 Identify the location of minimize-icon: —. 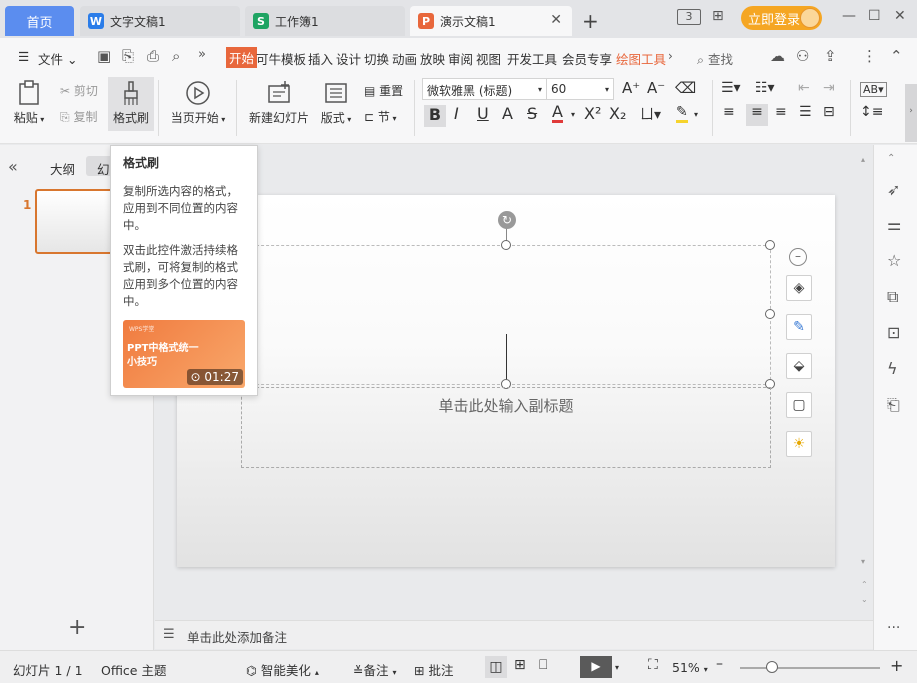
(849, 16).